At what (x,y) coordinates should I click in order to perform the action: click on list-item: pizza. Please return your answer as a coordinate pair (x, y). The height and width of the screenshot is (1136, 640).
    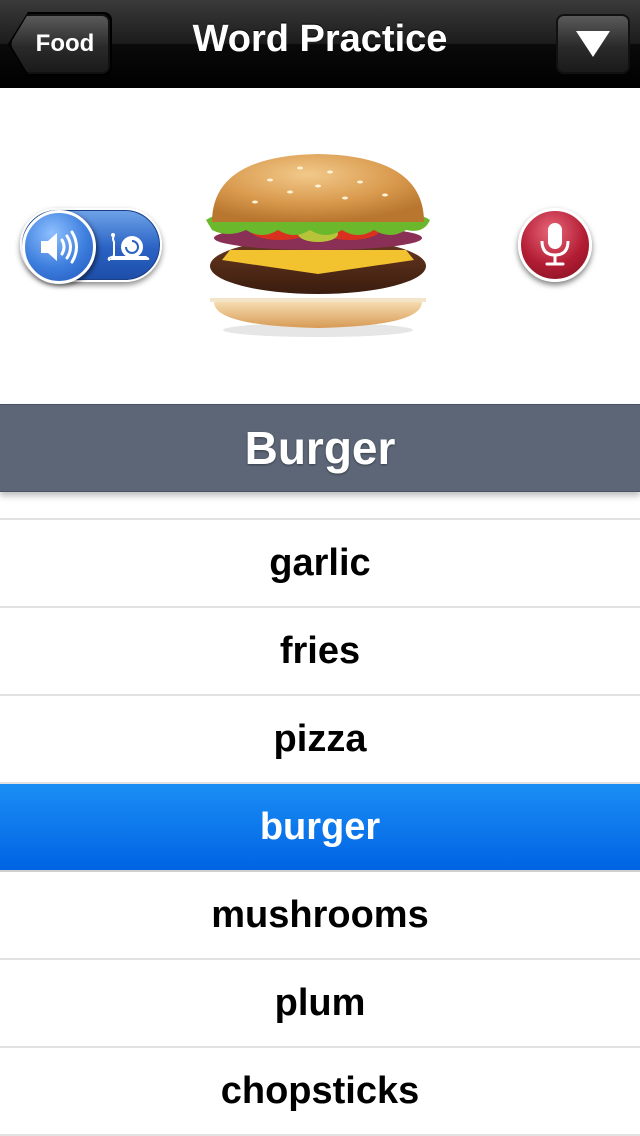
    Looking at the image, I should click on (320, 740).